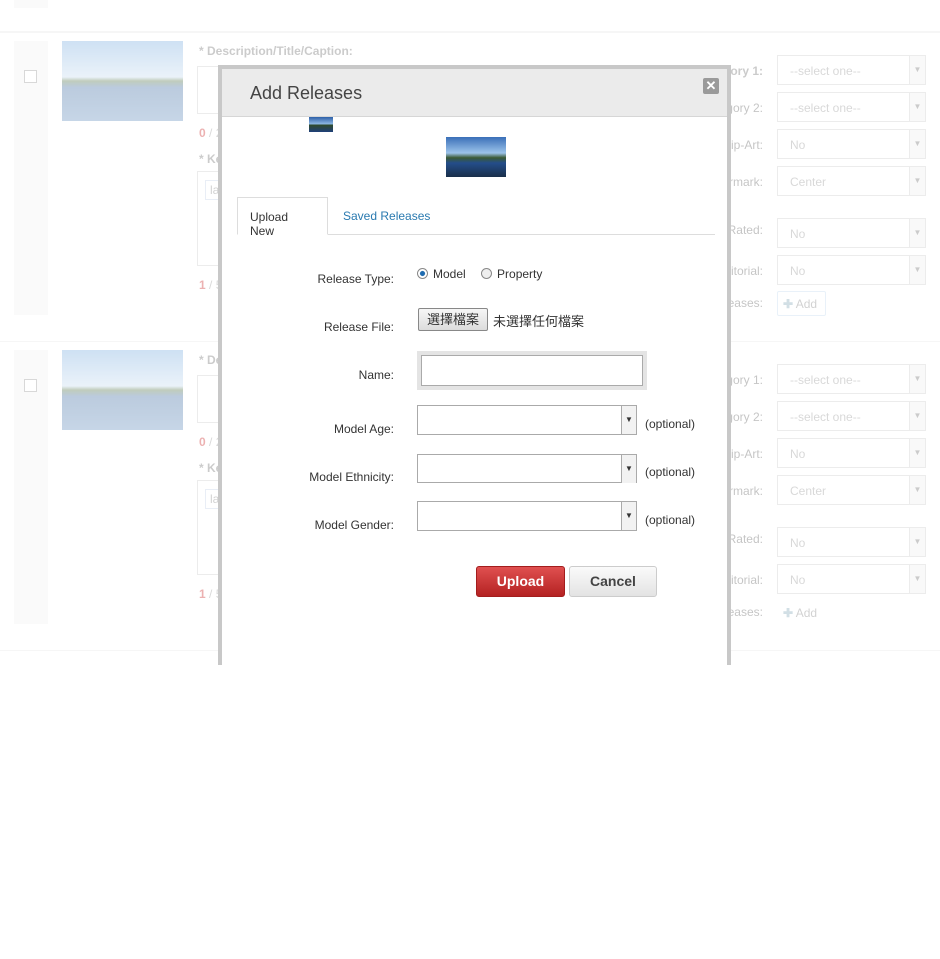 The image size is (940, 959). What do you see at coordinates (527, 468) in the screenshot?
I see `model-ethnicity-select: ▼` at bounding box center [527, 468].